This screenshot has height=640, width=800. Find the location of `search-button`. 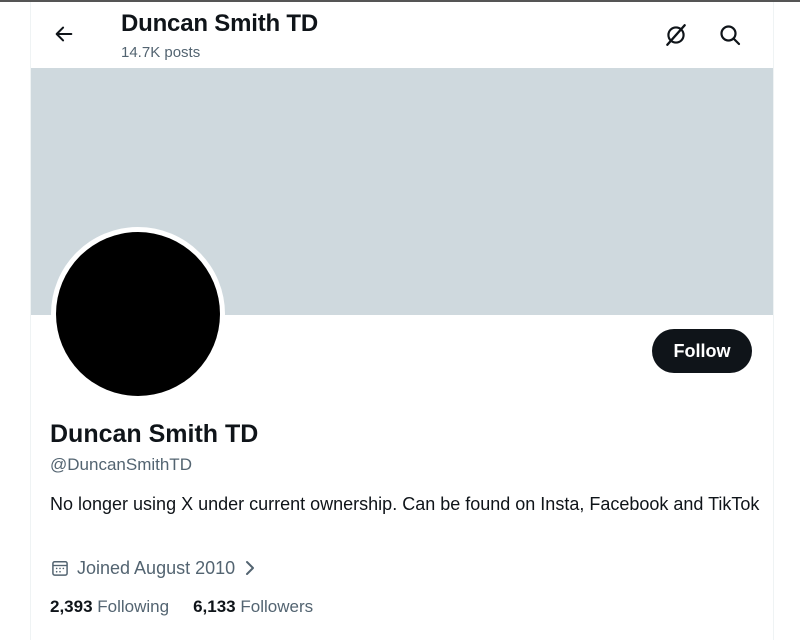

search-button is located at coordinates (730, 35).